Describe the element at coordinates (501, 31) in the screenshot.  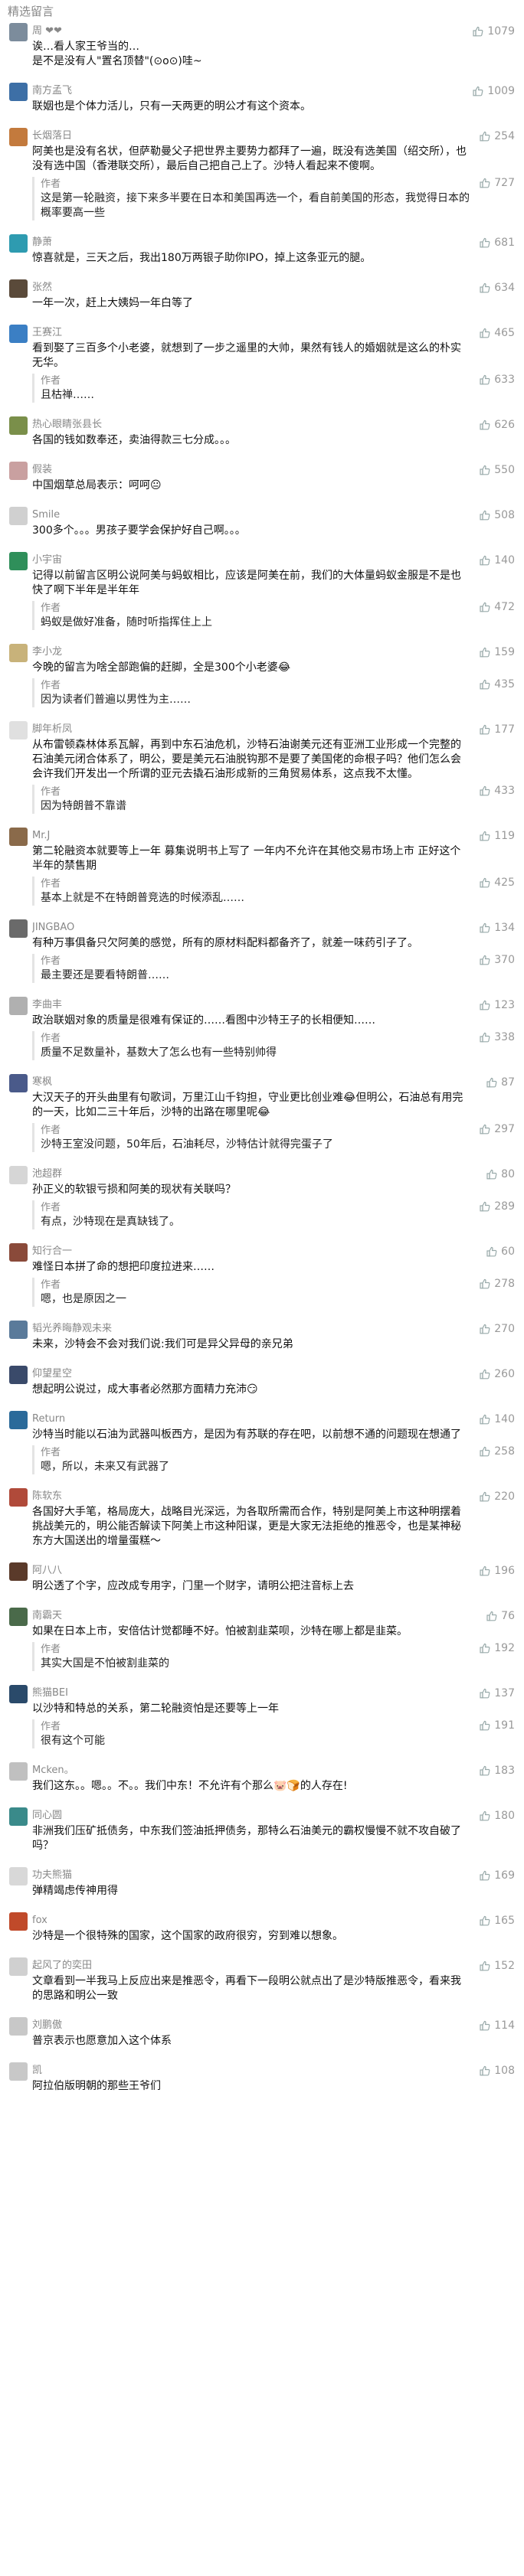
I see `like-count: 1079` at that location.